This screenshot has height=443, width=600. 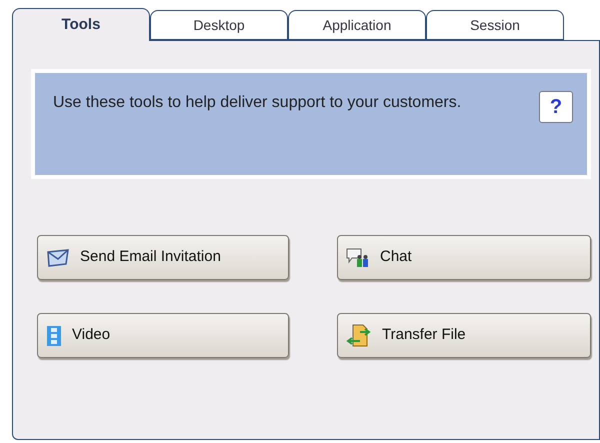 What do you see at coordinates (357, 25) in the screenshot?
I see `tab: Application` at bounding box center [357, 25].